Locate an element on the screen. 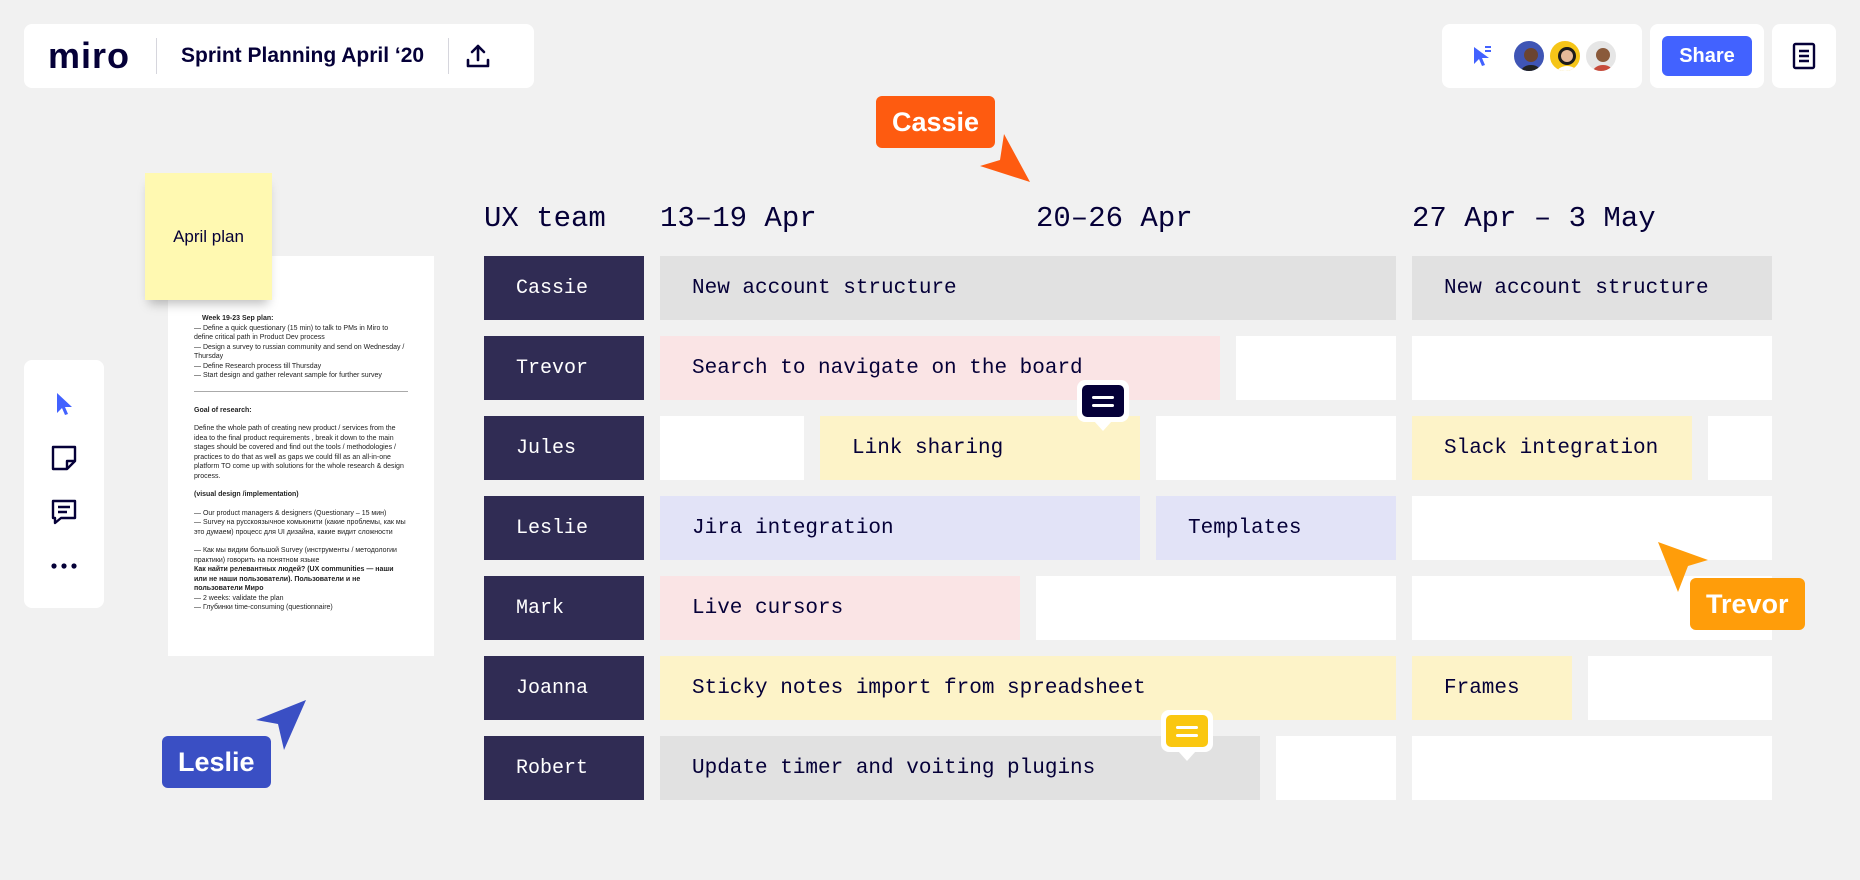 The width and height of the screenshot is (1860, 880). board-header: miro Sprint Planning April ‘20 is located at coordinates (279, 56).